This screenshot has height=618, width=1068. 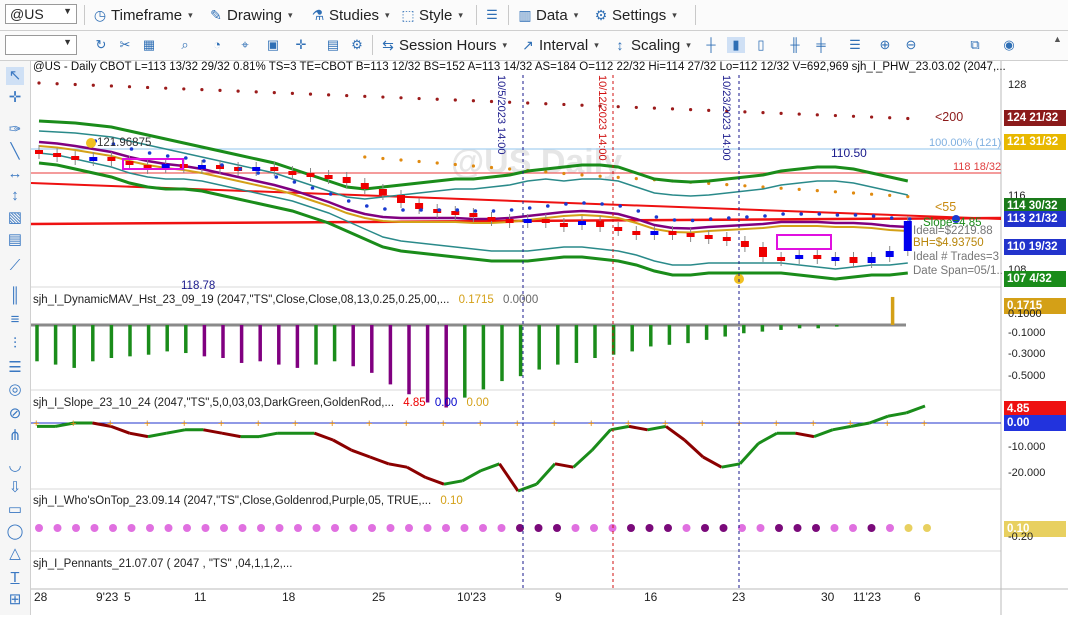 I want to click on price-tag: 110 19/32, so click(x=1035, y=247).